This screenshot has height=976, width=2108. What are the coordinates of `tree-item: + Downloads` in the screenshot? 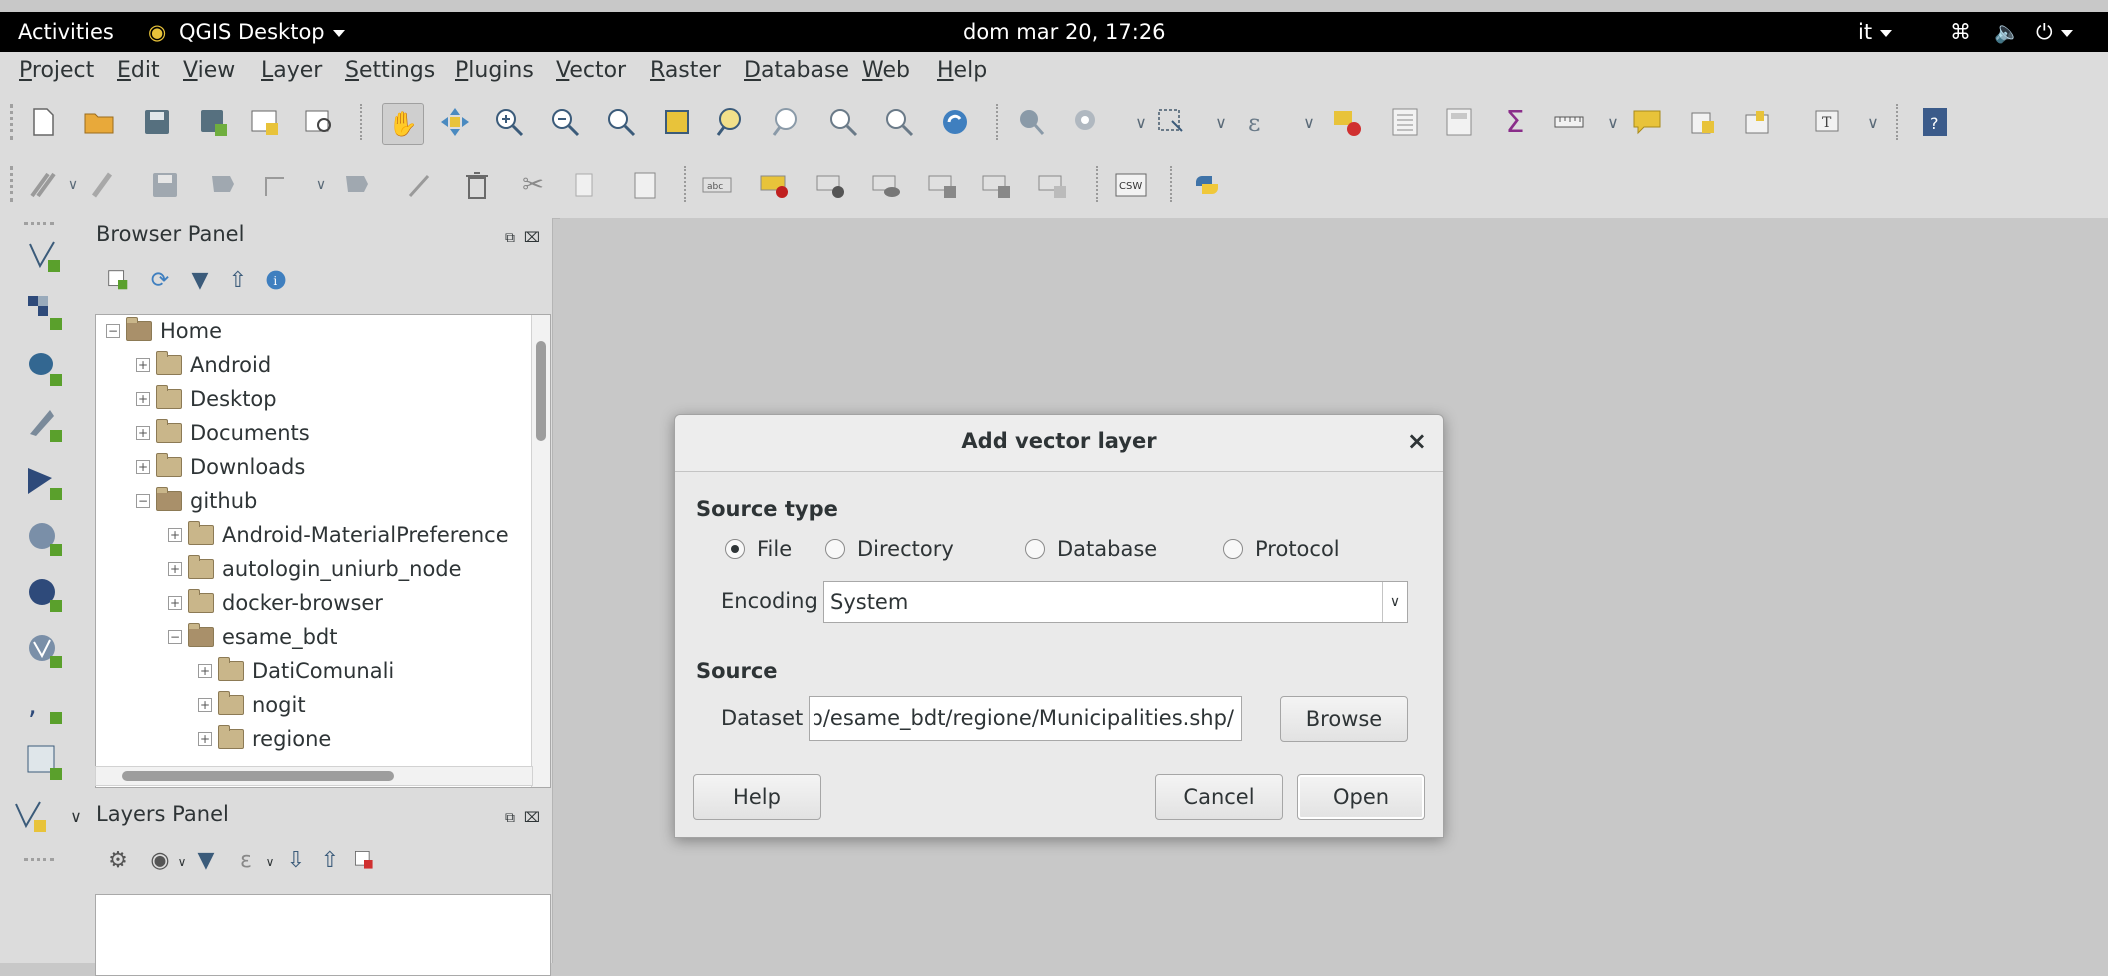 It's located at (220, 467).